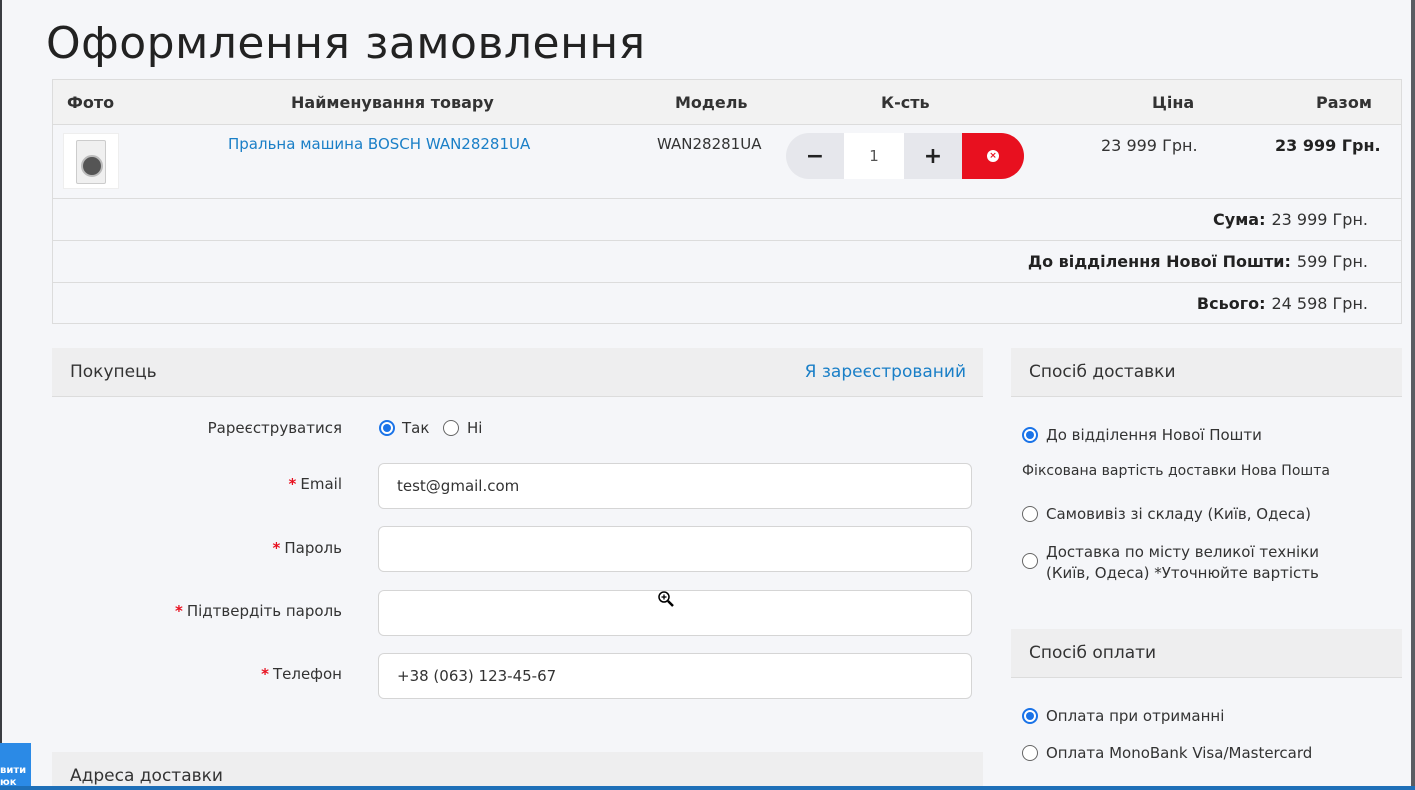 Image resolution: width=1415 pixels, height=790 pixels. What do you see at coordinates (1231, 303) in the screenshot?
I see `grand-total-label: Всього:` at bounding box center [1231, 303].